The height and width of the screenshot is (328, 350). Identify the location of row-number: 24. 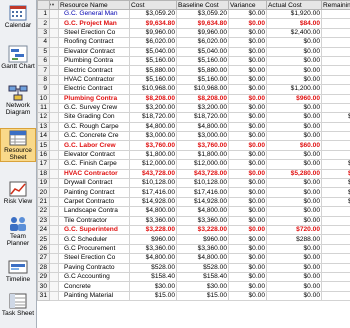
(43, 230).